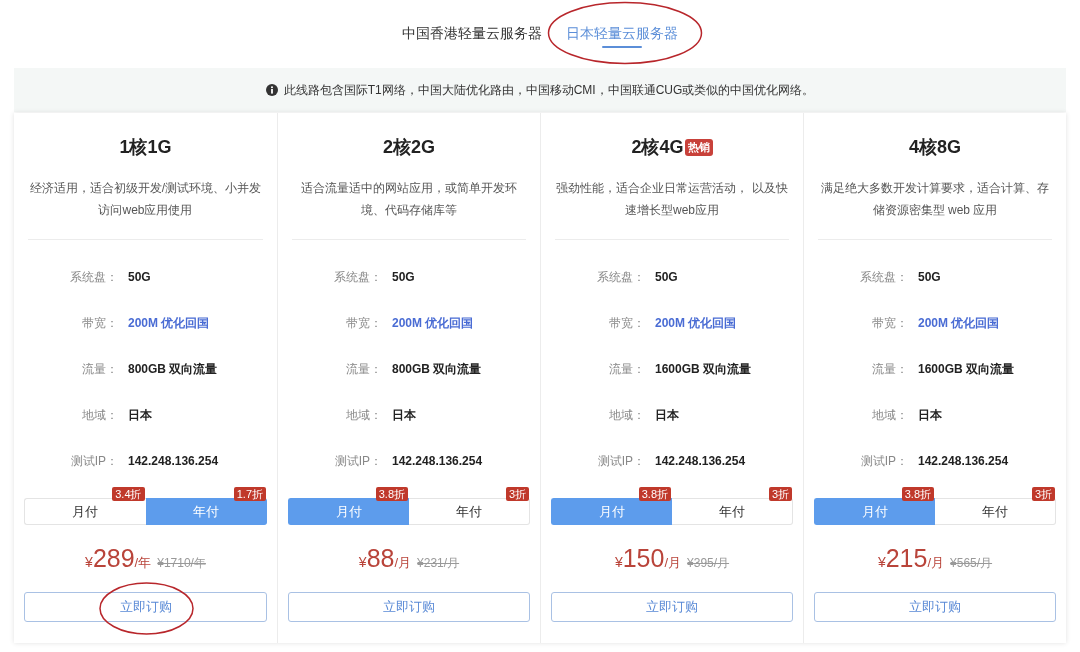 This screenshot has height=652, width=1080. What do you see at coordinates (648, 558) in the screenshot?
I see `price: ¥150/月` at bounding box center [648, 558].